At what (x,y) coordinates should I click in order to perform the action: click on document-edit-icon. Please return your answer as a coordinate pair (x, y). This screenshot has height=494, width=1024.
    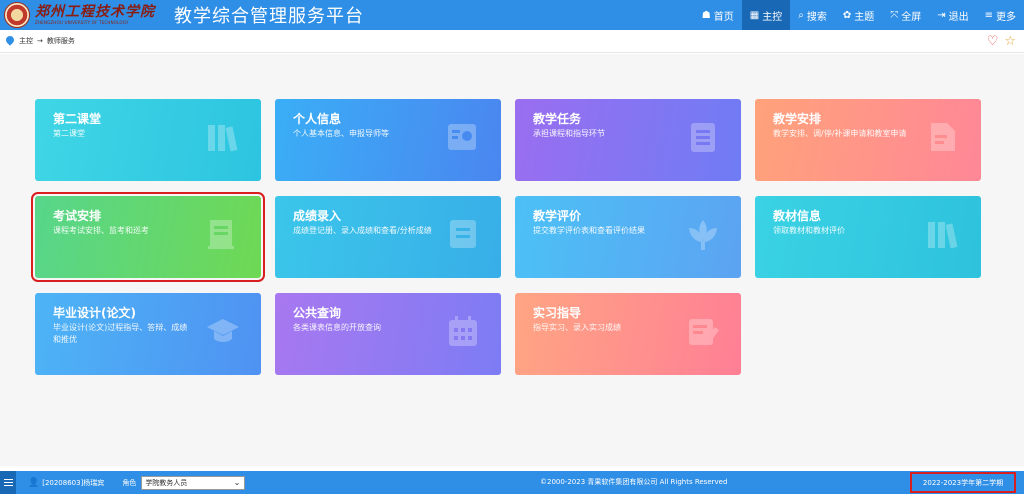
    Looking at the image, I should click on (943, 137).